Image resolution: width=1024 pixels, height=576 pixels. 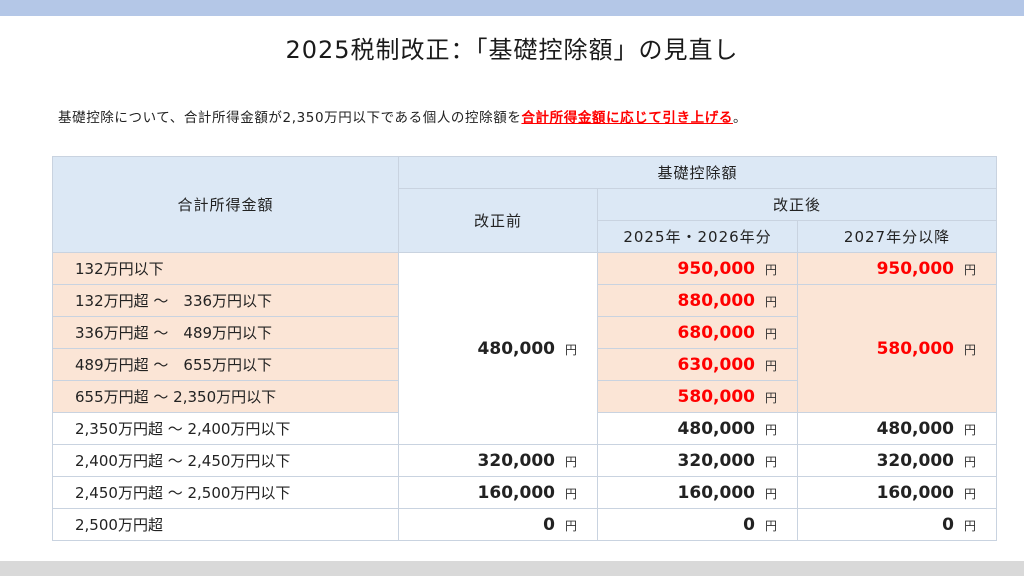 I want to click on after-2025-value: 480,000, so click(x=716, y=428).